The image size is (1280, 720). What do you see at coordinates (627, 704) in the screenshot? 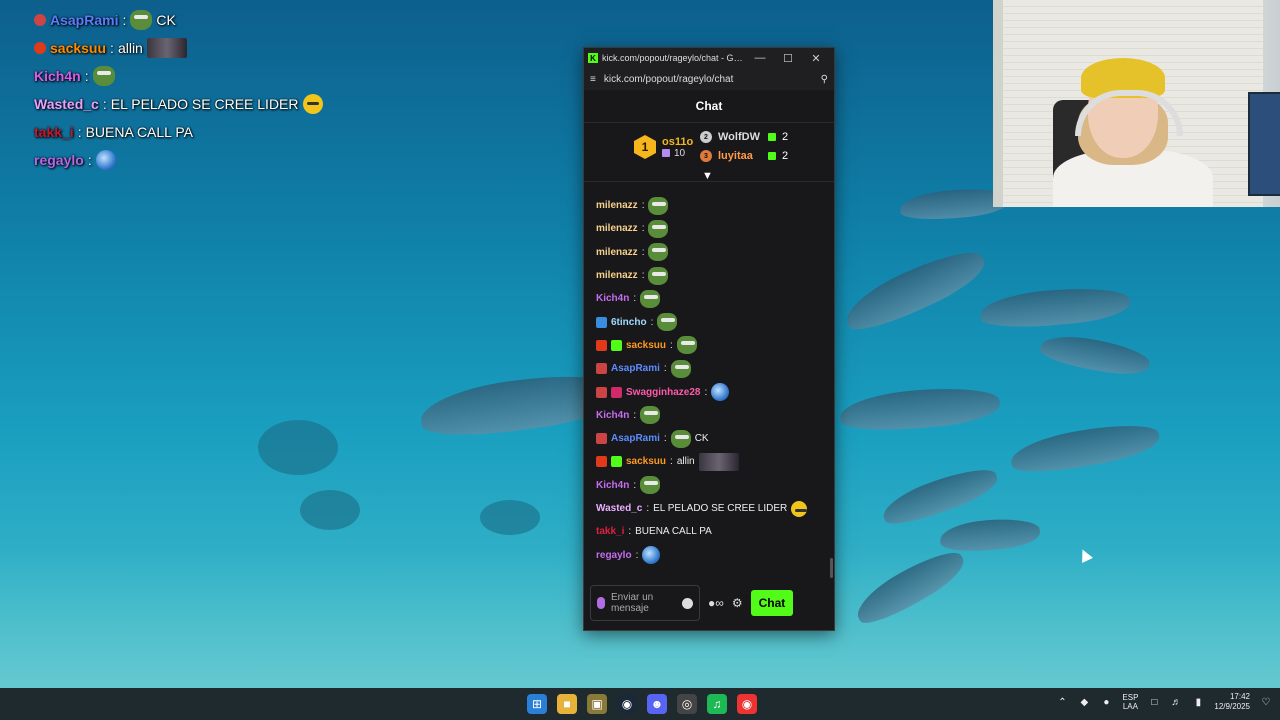
I see `steam-icon: ◉` at bounding box center [627, 704].